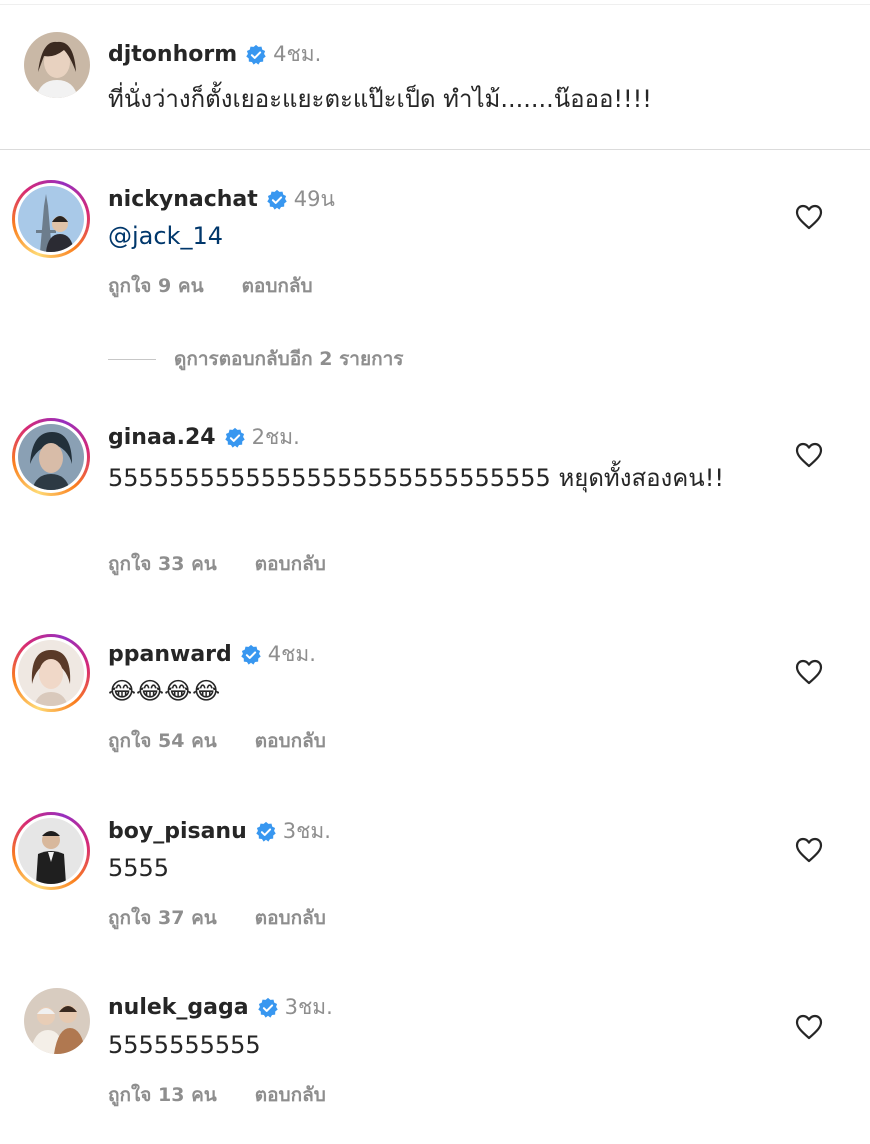 The width and height of the screenshot is (870, 1144). Describe the element at coordinates (162, 437) in the screenshot. I see `username: ginaa.24` at that location.